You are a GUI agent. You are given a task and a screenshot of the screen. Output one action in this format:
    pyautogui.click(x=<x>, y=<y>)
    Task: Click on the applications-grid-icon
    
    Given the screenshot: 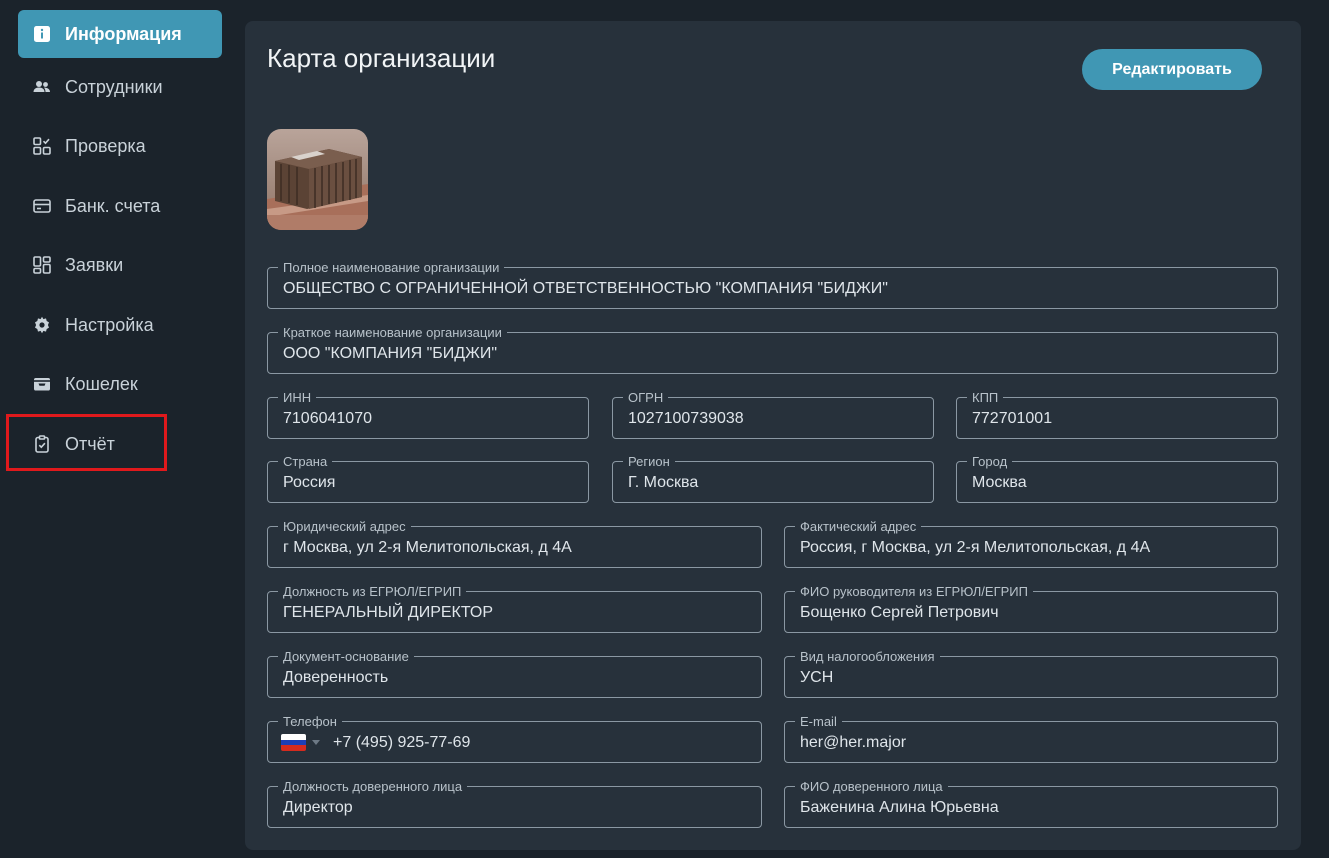 What is the action you would take?
    pyautogui.click(x=42, y=265)
    